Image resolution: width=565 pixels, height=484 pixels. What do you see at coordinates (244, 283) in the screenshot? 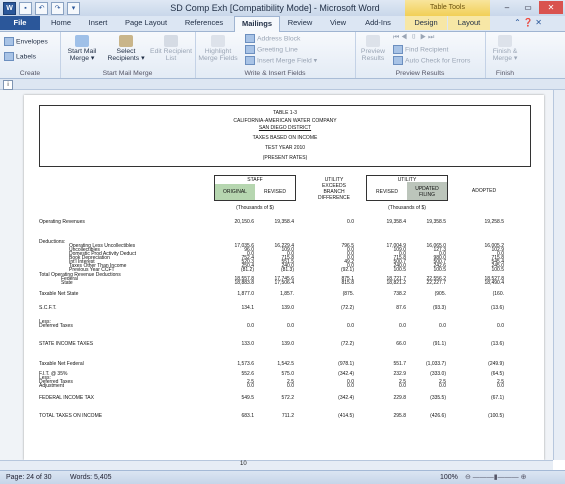
I see `table-cell: 18,883.8` at bounding box center [244, 283].